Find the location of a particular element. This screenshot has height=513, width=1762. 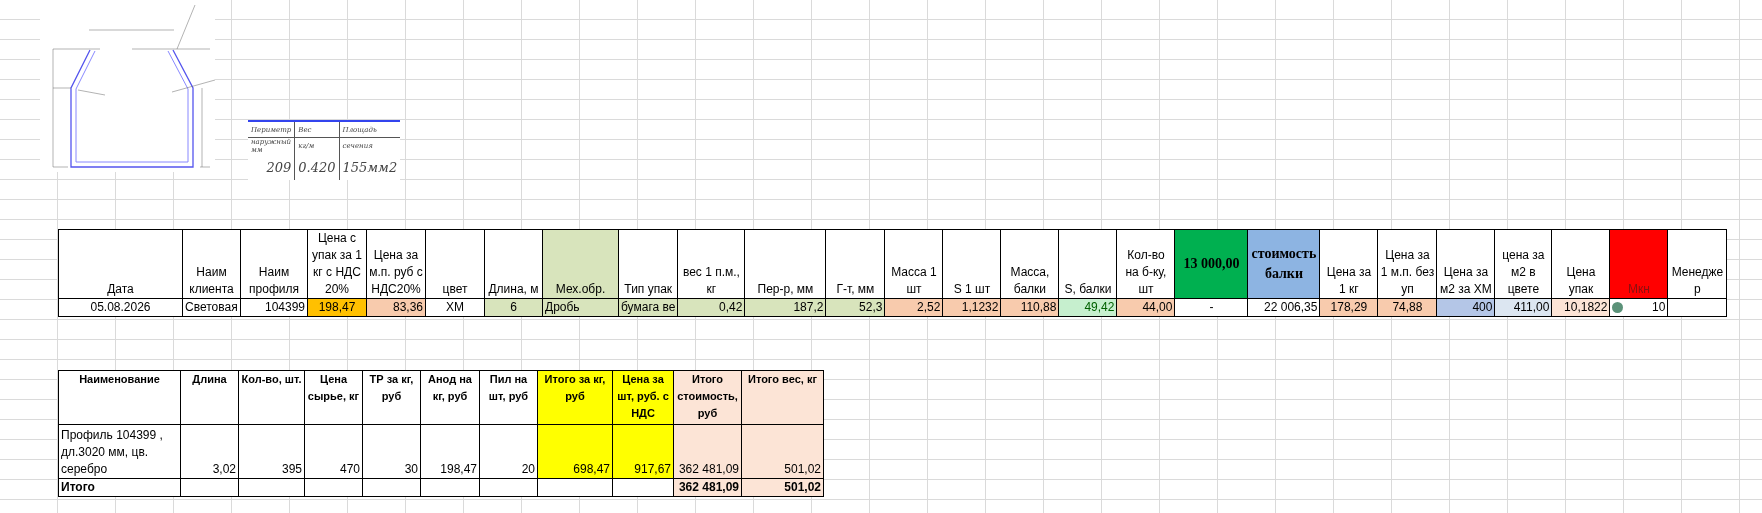

column-header: Длина, м is located at coordinates (513, 264).